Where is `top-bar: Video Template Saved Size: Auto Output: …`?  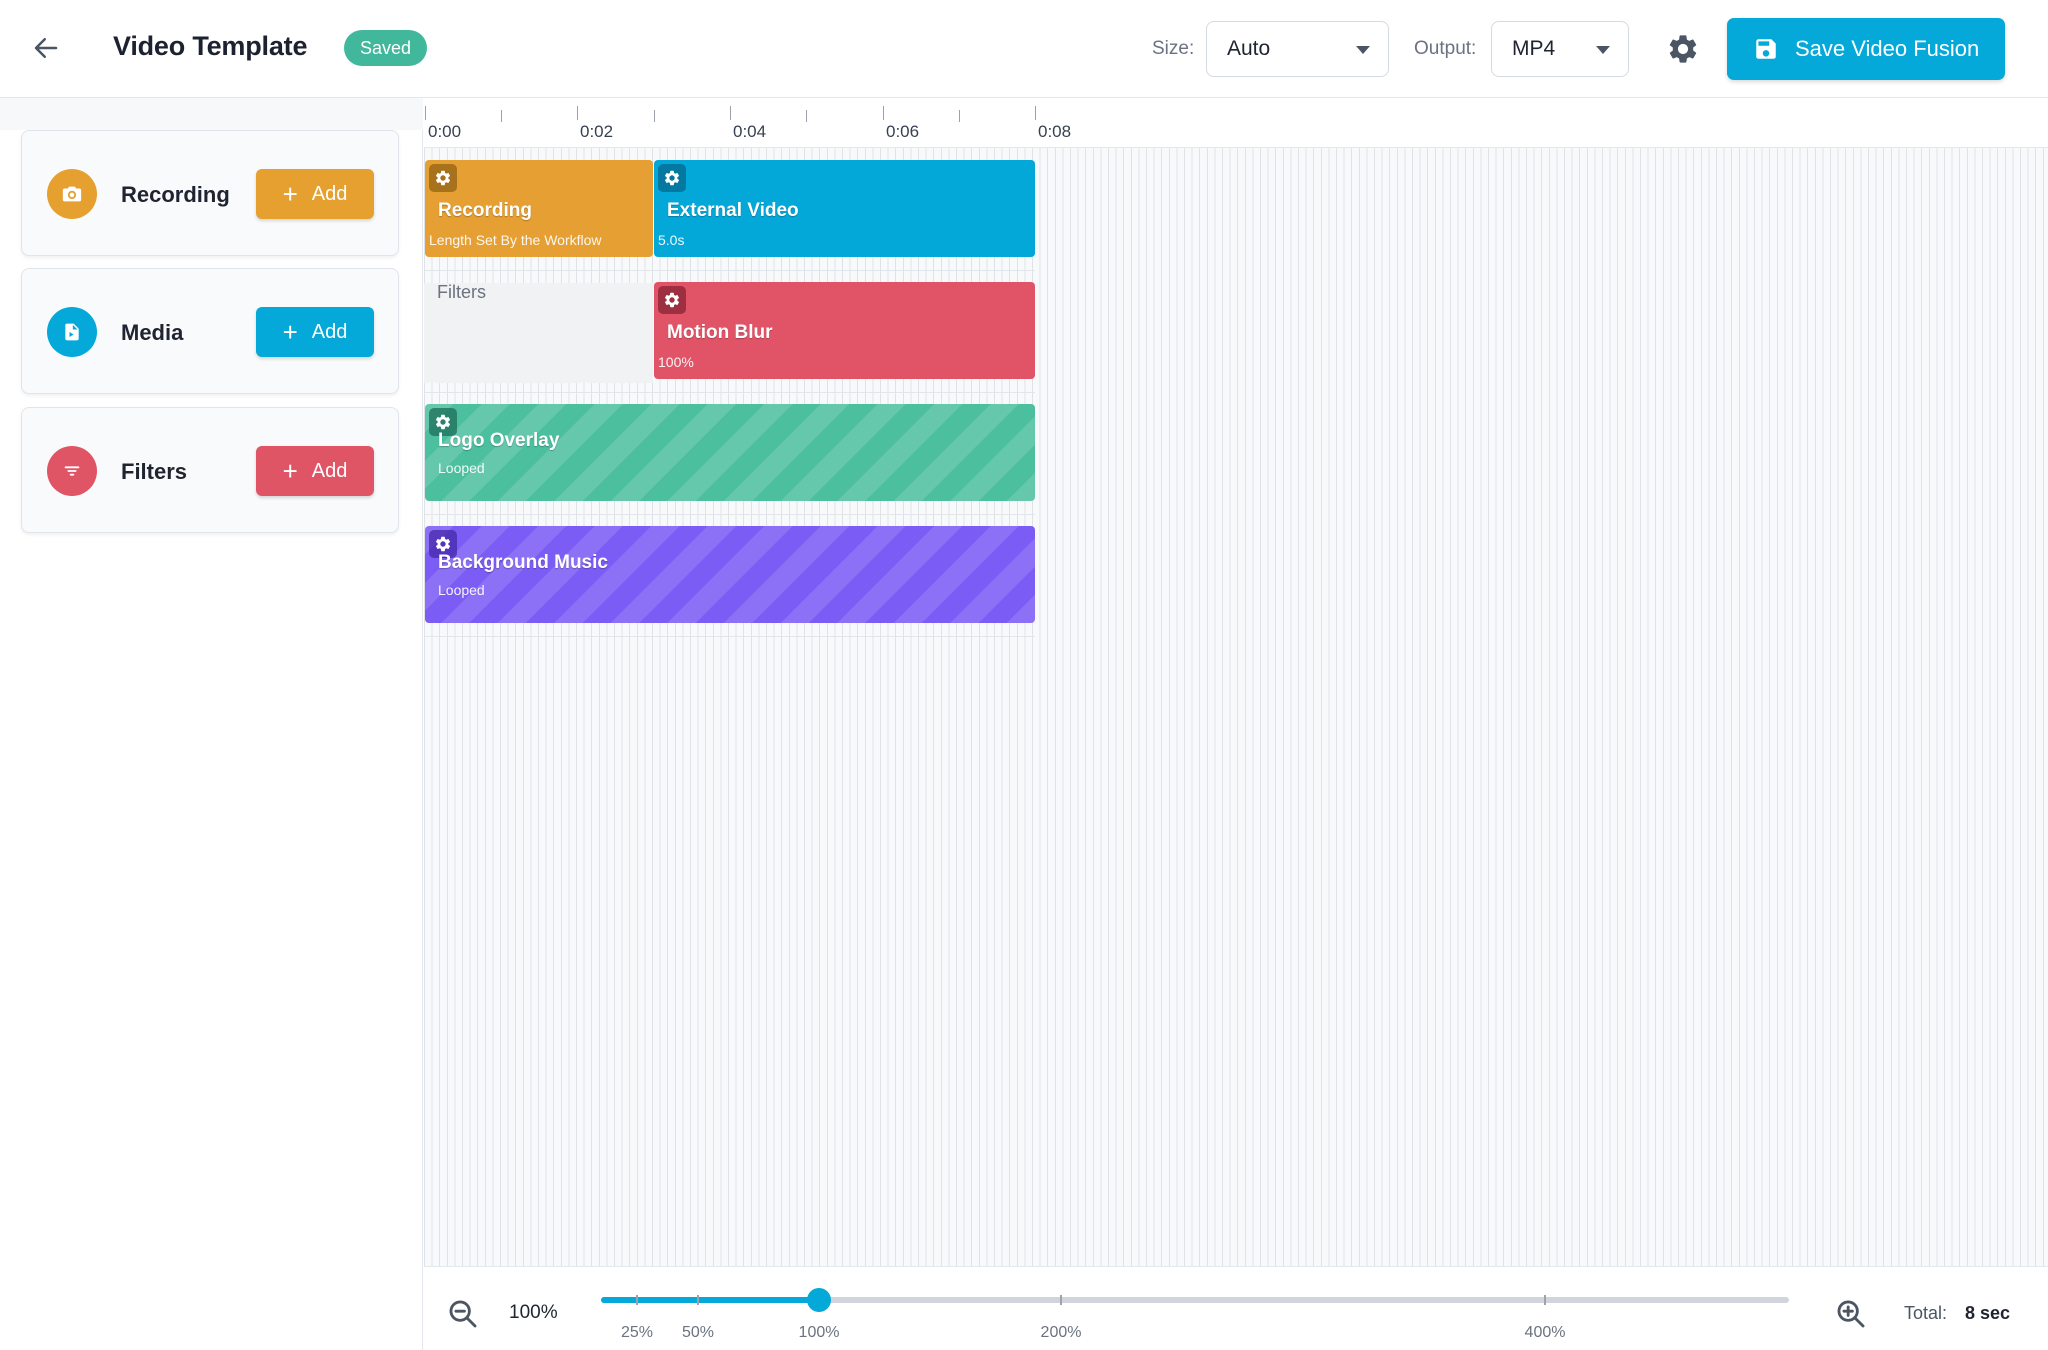 top-bar: Video Template Saved Size: Auto Output: … is located at coordinates (1024, 49).